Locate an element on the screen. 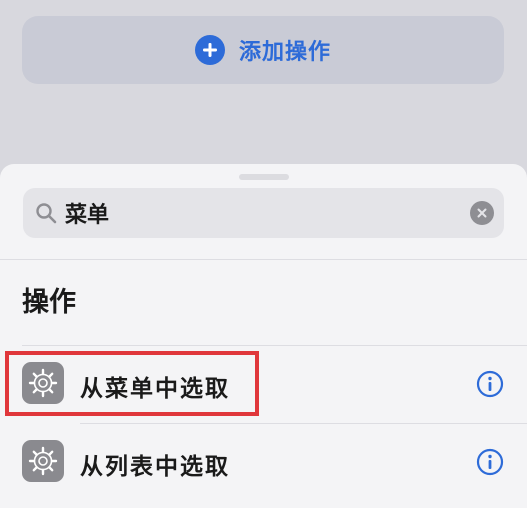 The image size is (527, 508). highlight-box is located at coordinates (132, 383).